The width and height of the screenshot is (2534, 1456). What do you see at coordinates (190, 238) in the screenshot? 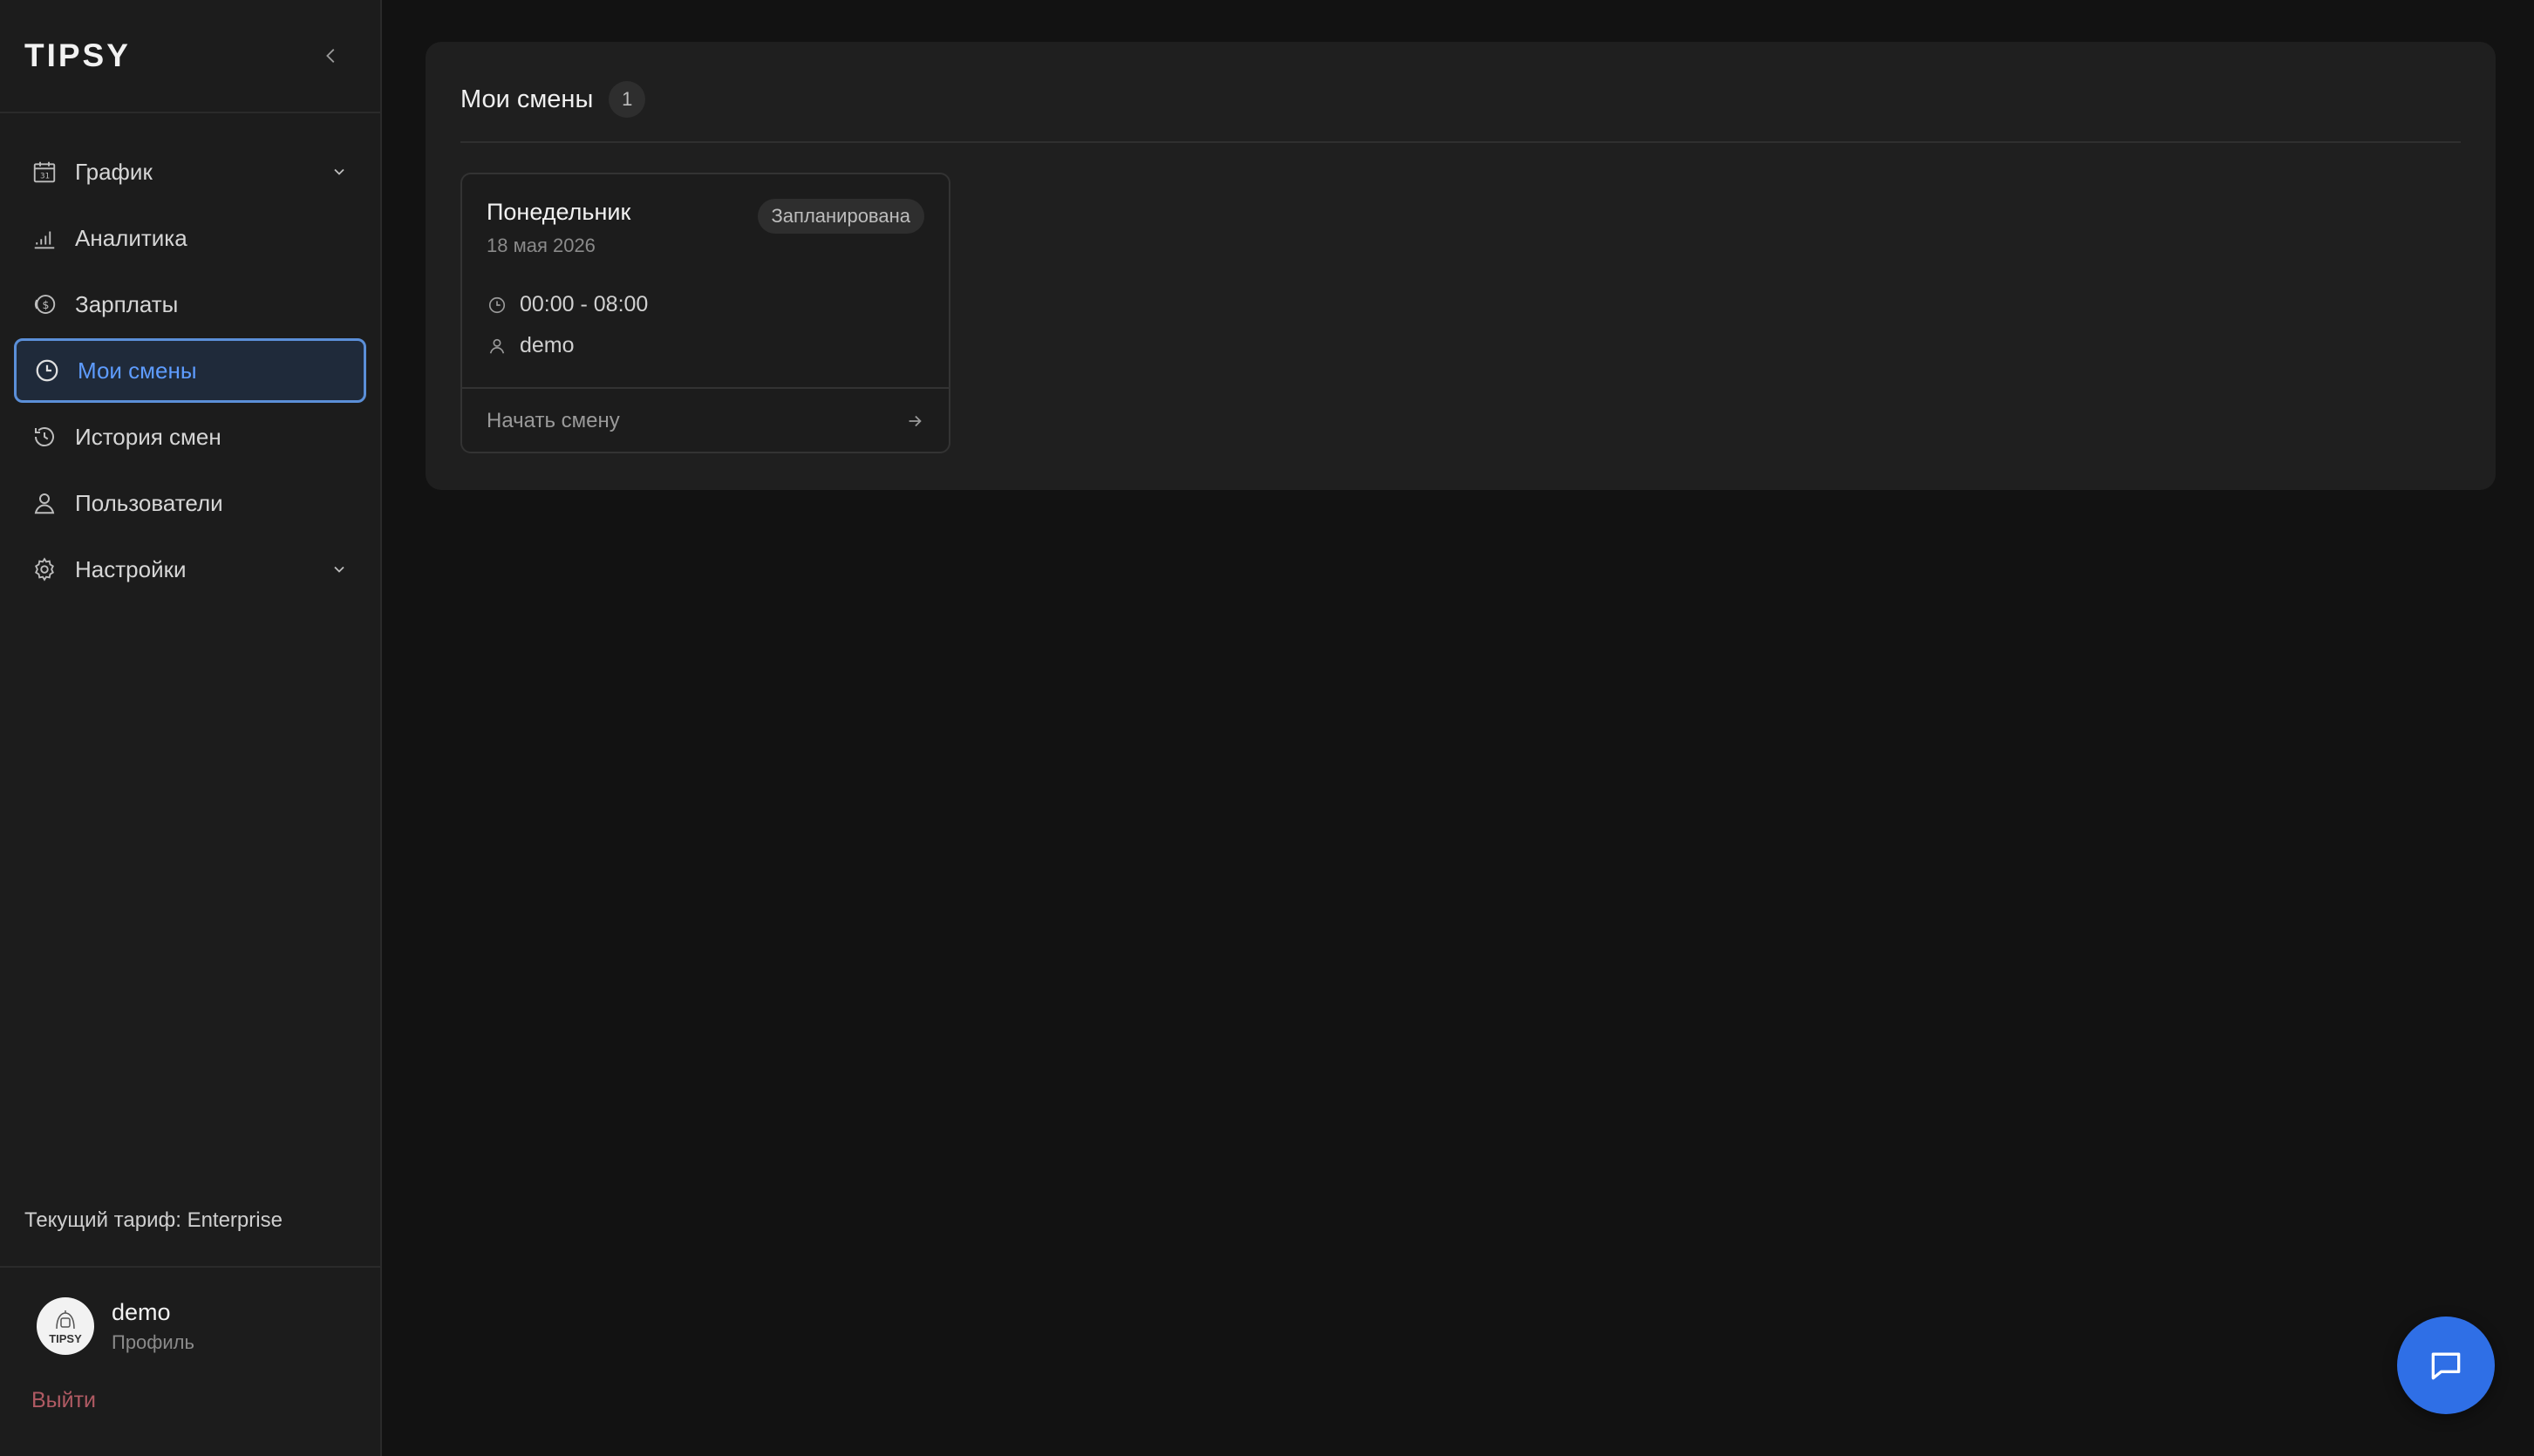
I see `sidebar-item-analytics: Аналитика` at bounding box center [190, 238].